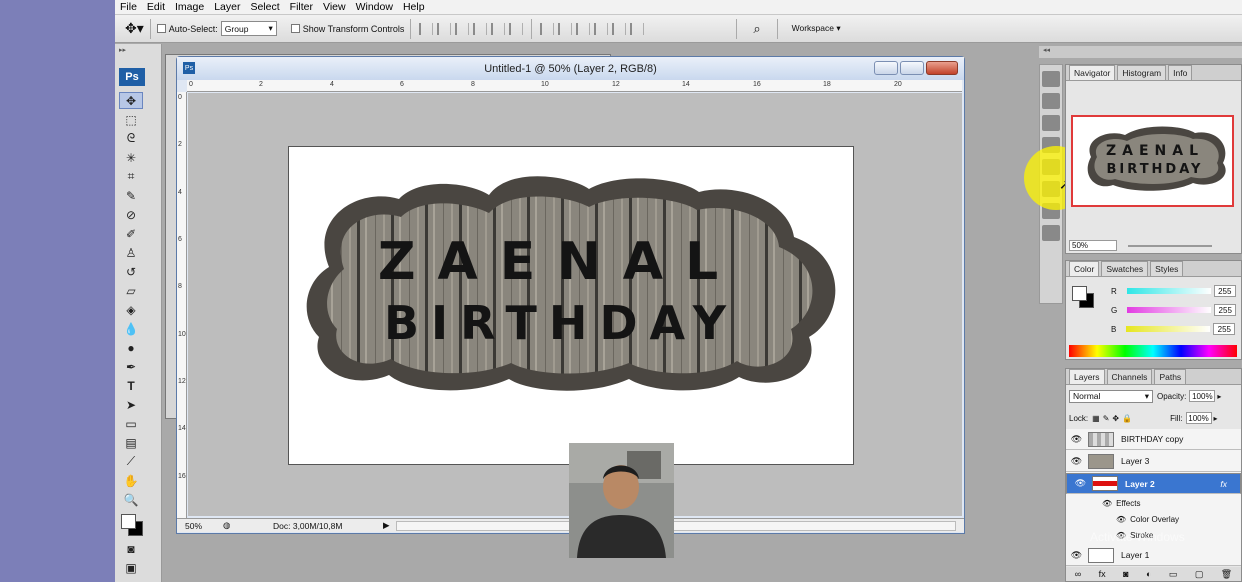 This screenshot has width=1242, height=582. Describe the element at coordinates (131, 195) in the screenshot. I see `eyedropper-tool-icon: ✎` at that location.